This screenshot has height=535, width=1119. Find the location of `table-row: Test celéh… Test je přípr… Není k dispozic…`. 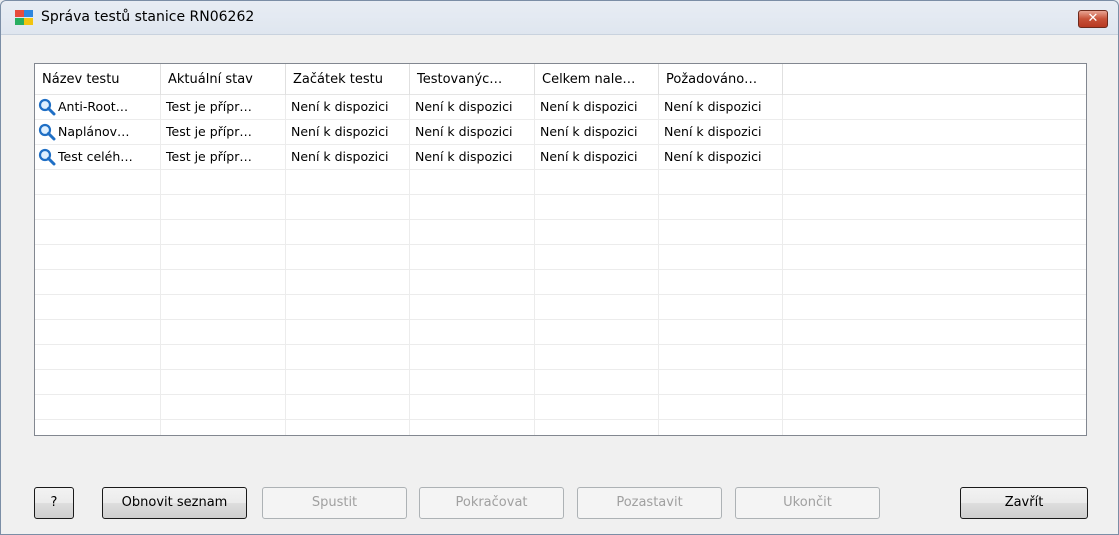

table-row: Test celéh… Test je přípr… Není k dispozic… is located at coordinates (560, 157).